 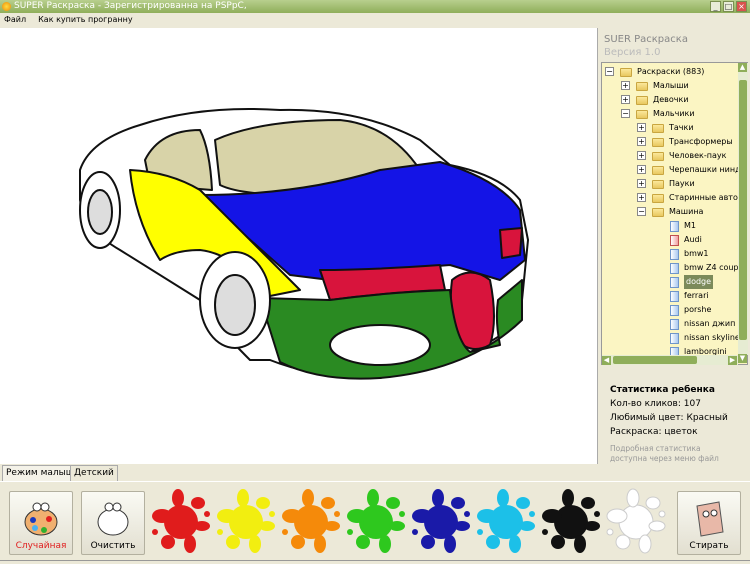 I want to click on stats-coloring: Раскраска: цветок, so click(x=654, y=432).